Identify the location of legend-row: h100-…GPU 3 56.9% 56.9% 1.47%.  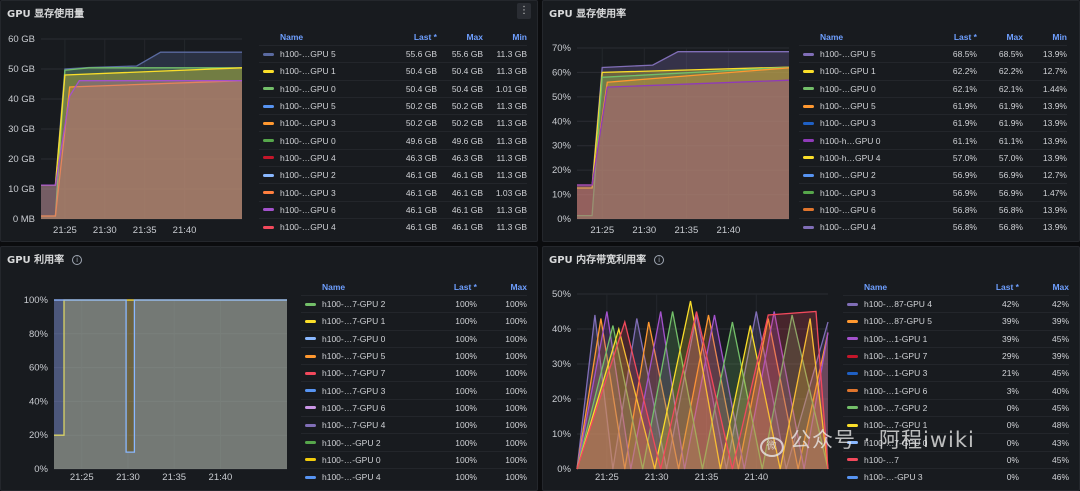
(933, 191).